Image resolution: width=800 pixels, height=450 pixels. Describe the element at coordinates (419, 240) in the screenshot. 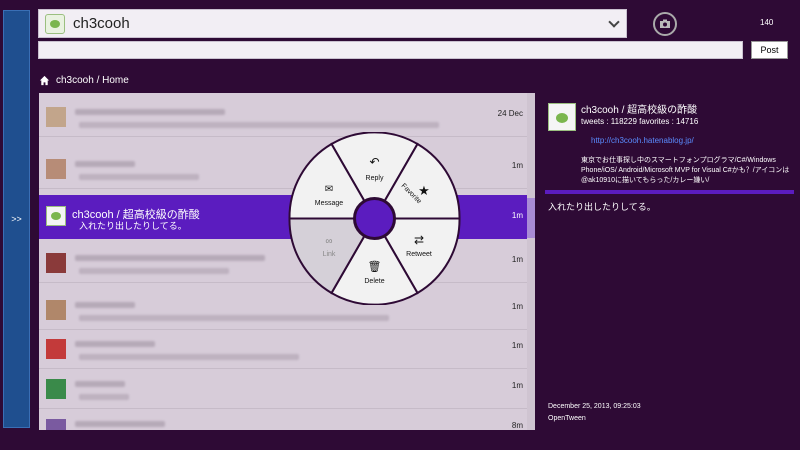

I see `retweet-icon: ⇄` at that location.